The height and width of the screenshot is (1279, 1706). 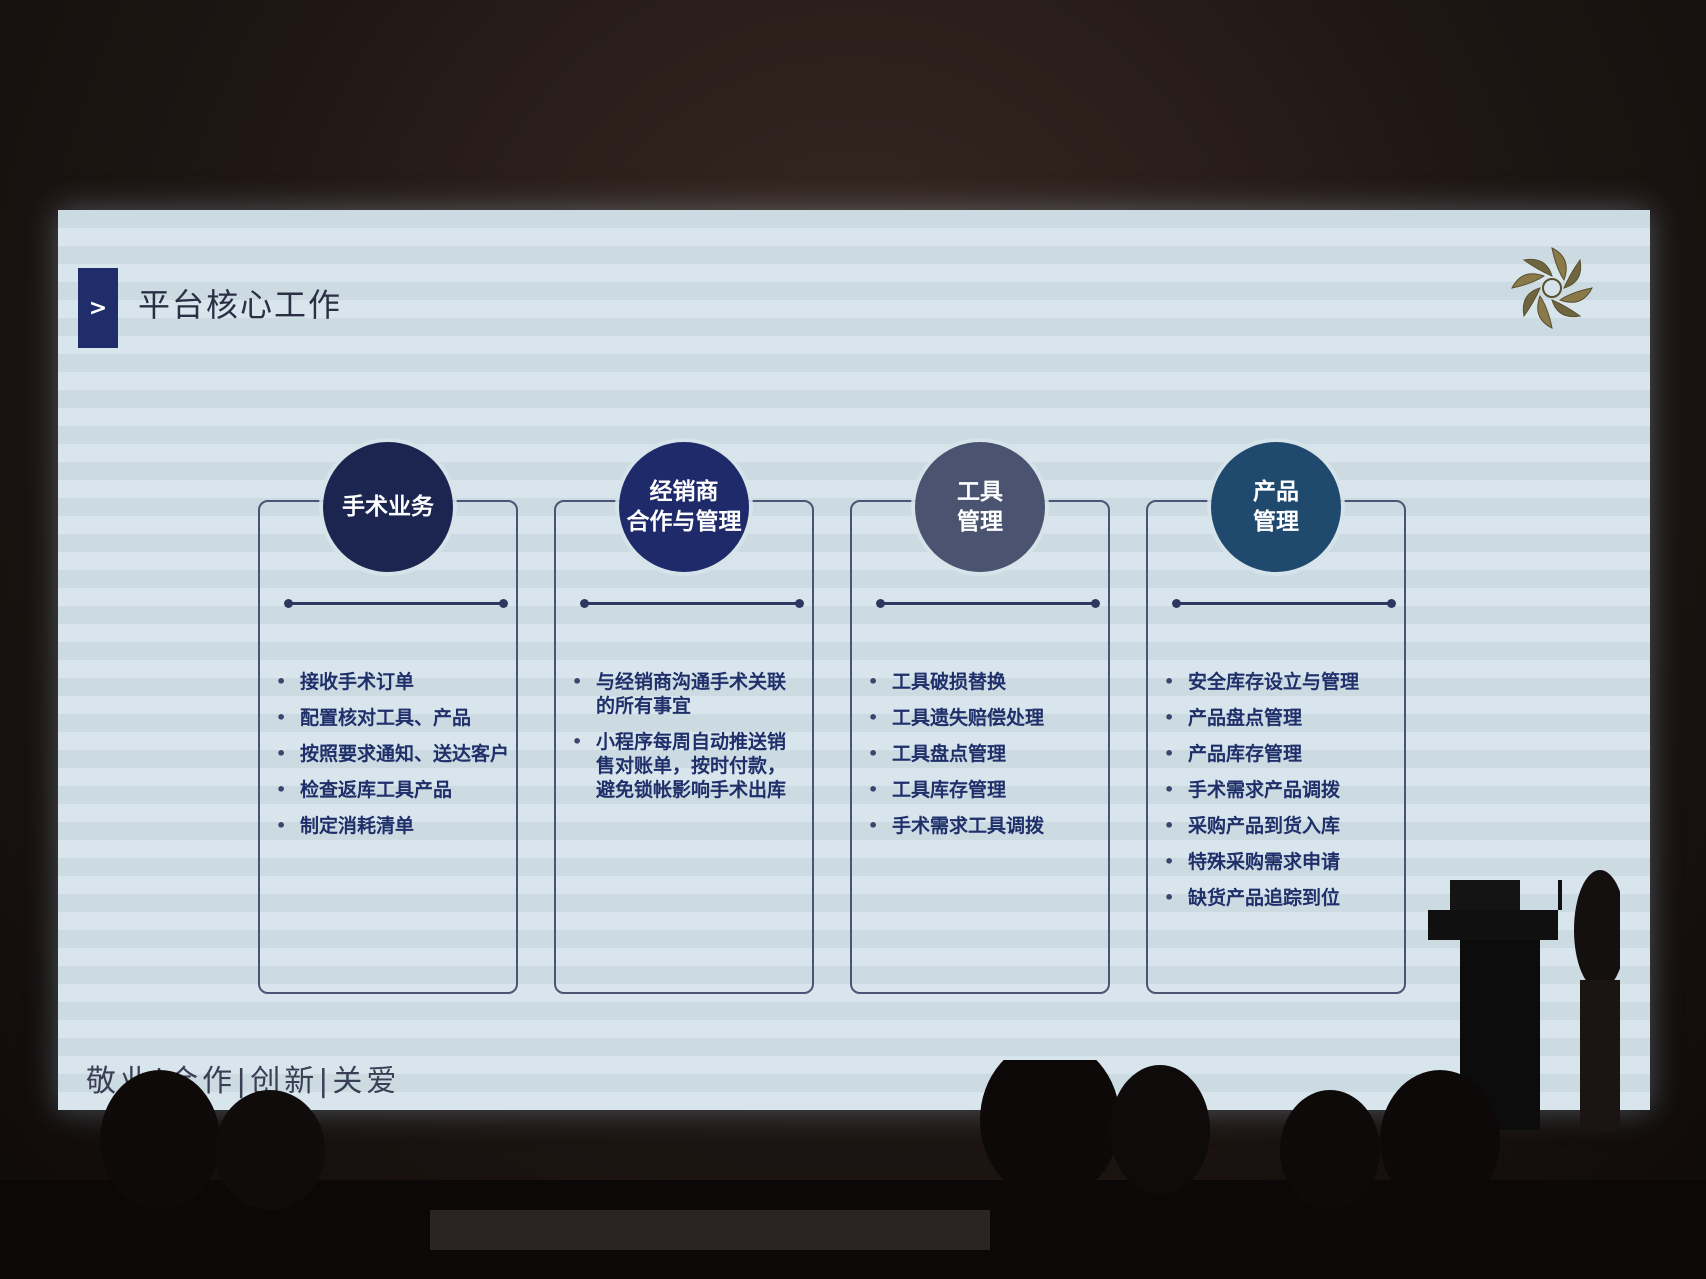 I want to click on list-item: 手术需求产品调拨, so click(x=1281, y=790).